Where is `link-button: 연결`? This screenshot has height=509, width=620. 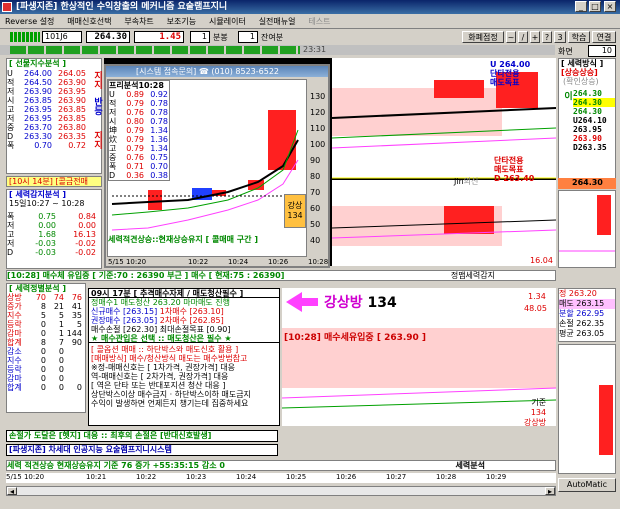
link-button: 연결 is located at coordinates (604, 37).